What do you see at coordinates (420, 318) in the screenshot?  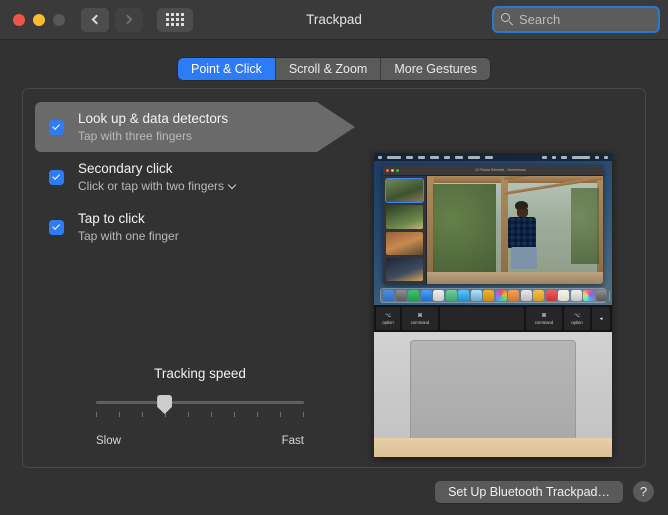 I see `key-command-left: ⌘ command` at bounding box center [420, 318].